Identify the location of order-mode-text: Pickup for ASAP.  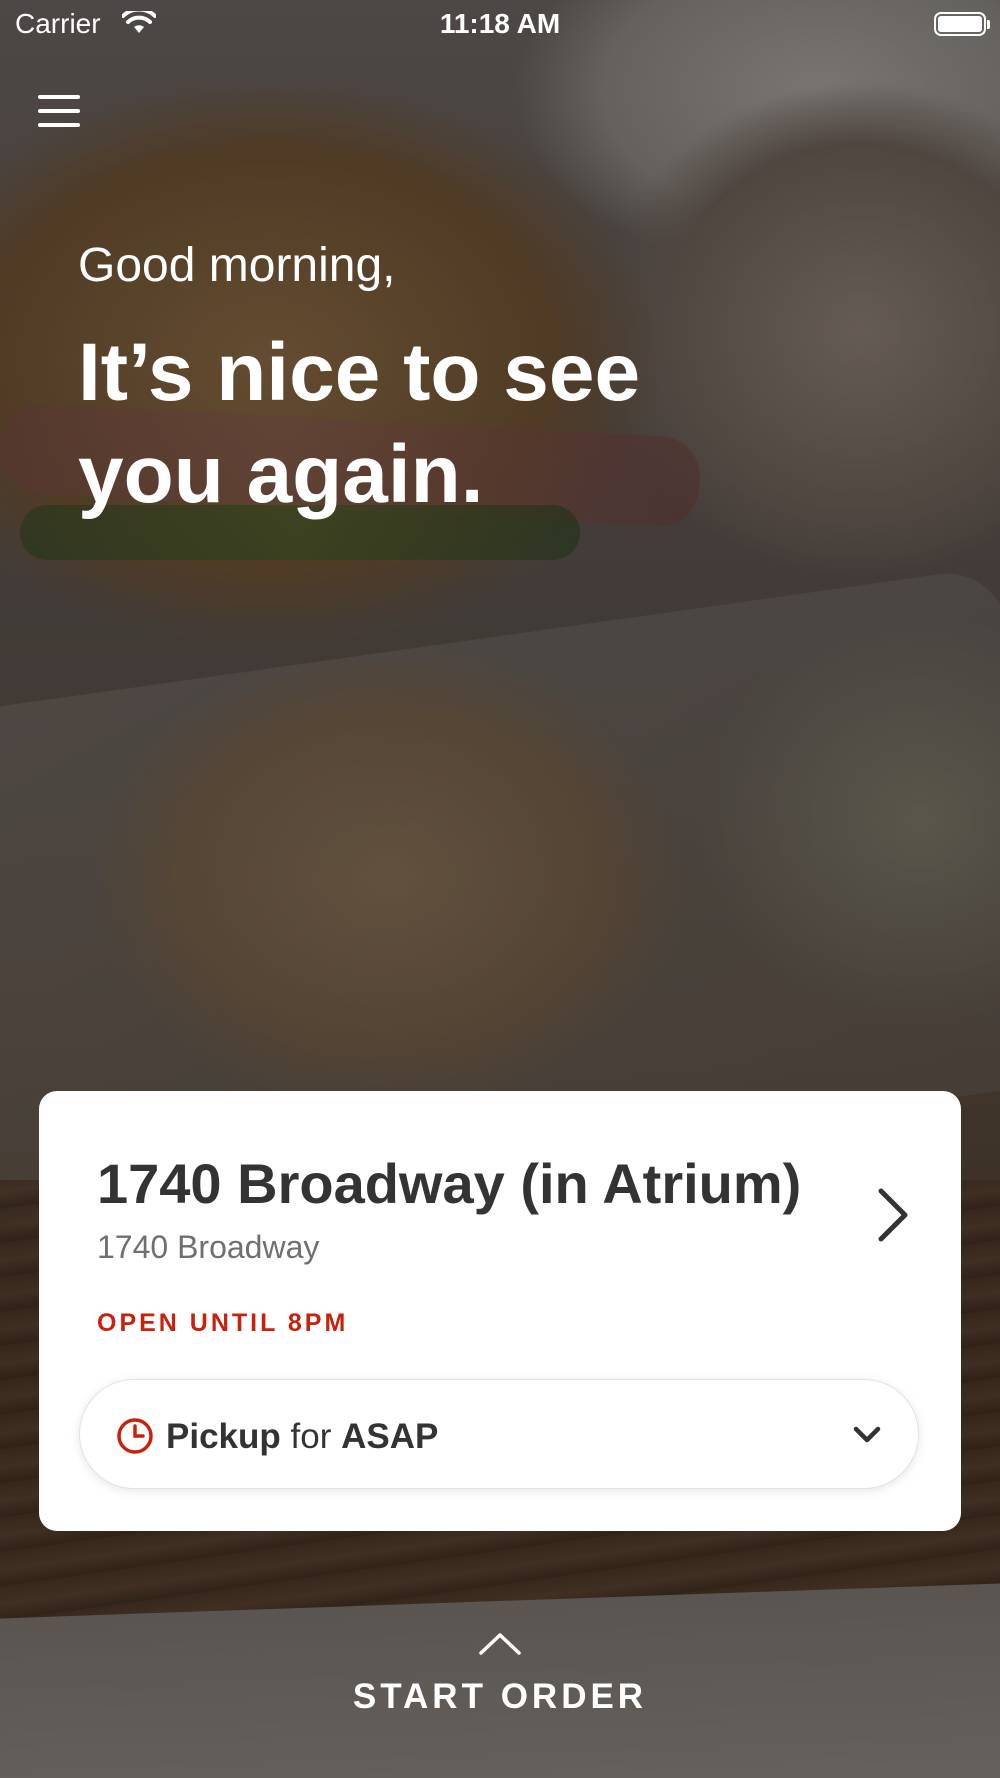
(302, 1437).